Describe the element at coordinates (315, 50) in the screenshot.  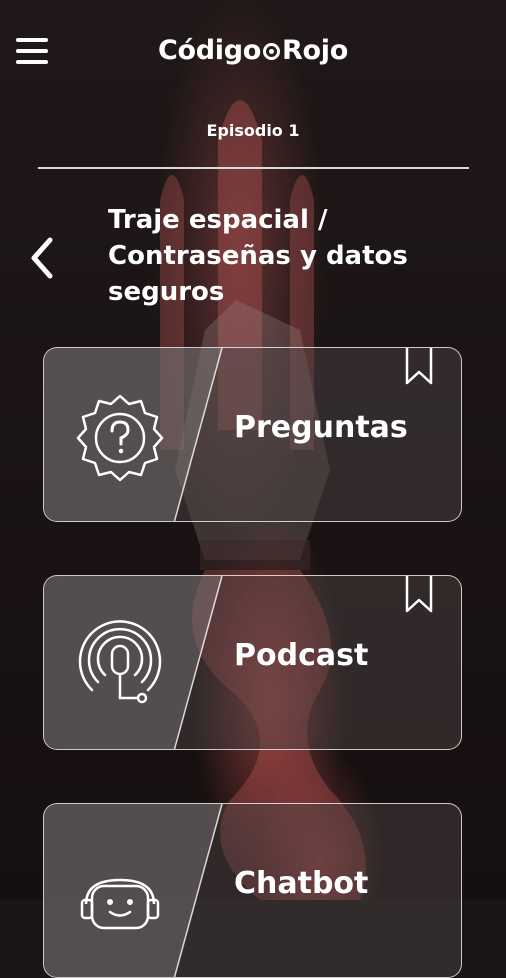
I see `logo-text-right: Rojo` at that location.